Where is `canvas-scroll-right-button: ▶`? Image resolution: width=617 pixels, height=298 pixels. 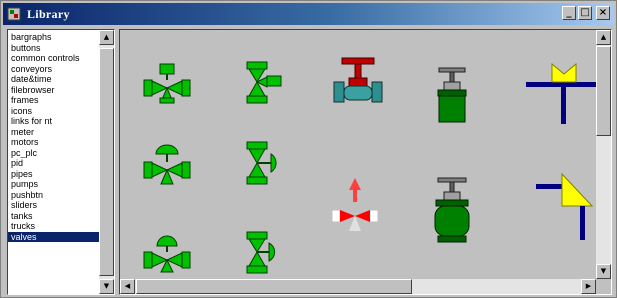 canvas-scroll-right-button: ▶ is located at coordinates (588, 286).